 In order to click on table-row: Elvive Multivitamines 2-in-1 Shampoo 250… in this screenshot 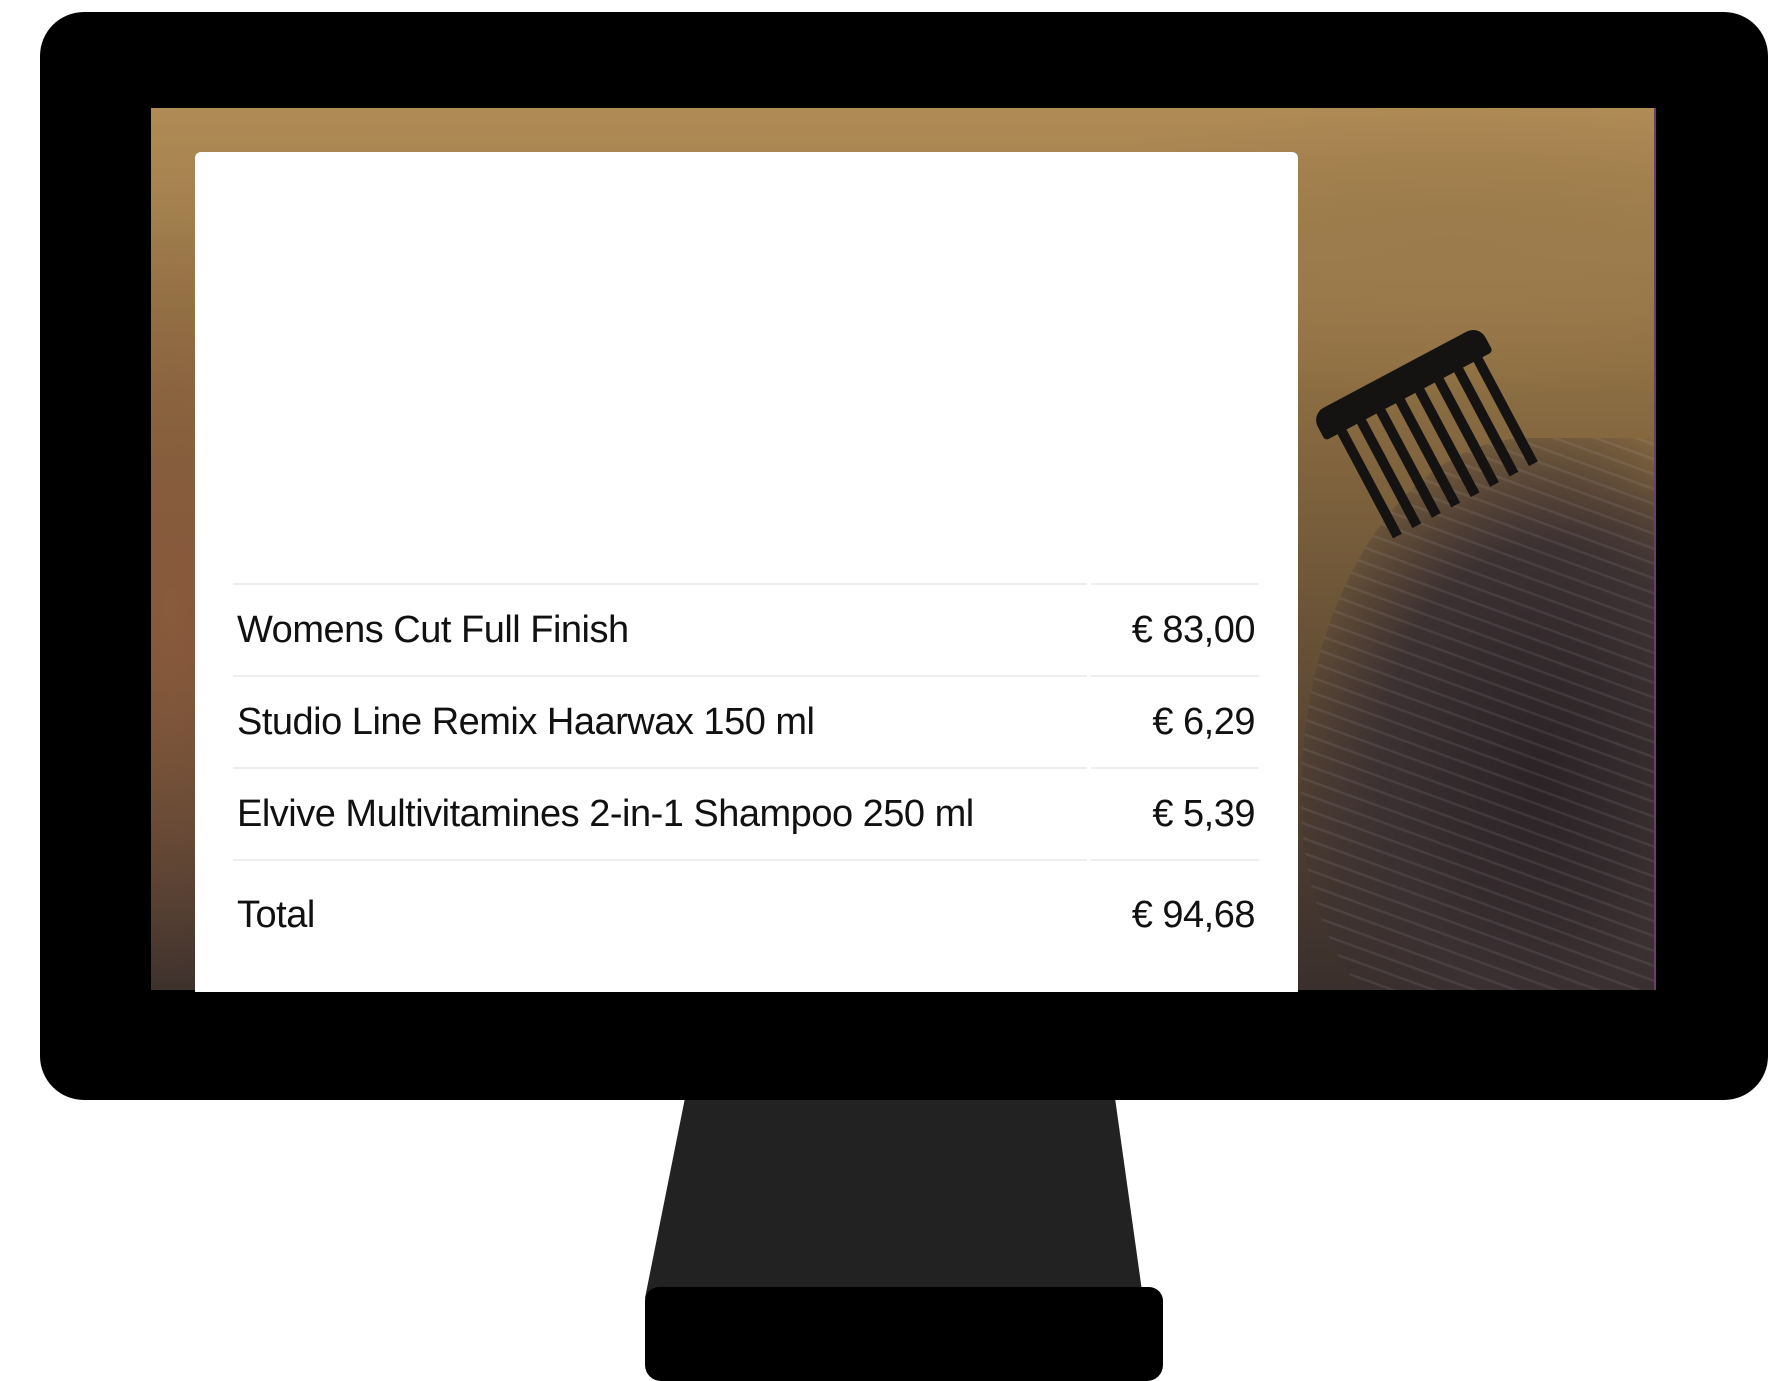, I will do `click(746, 813)`.